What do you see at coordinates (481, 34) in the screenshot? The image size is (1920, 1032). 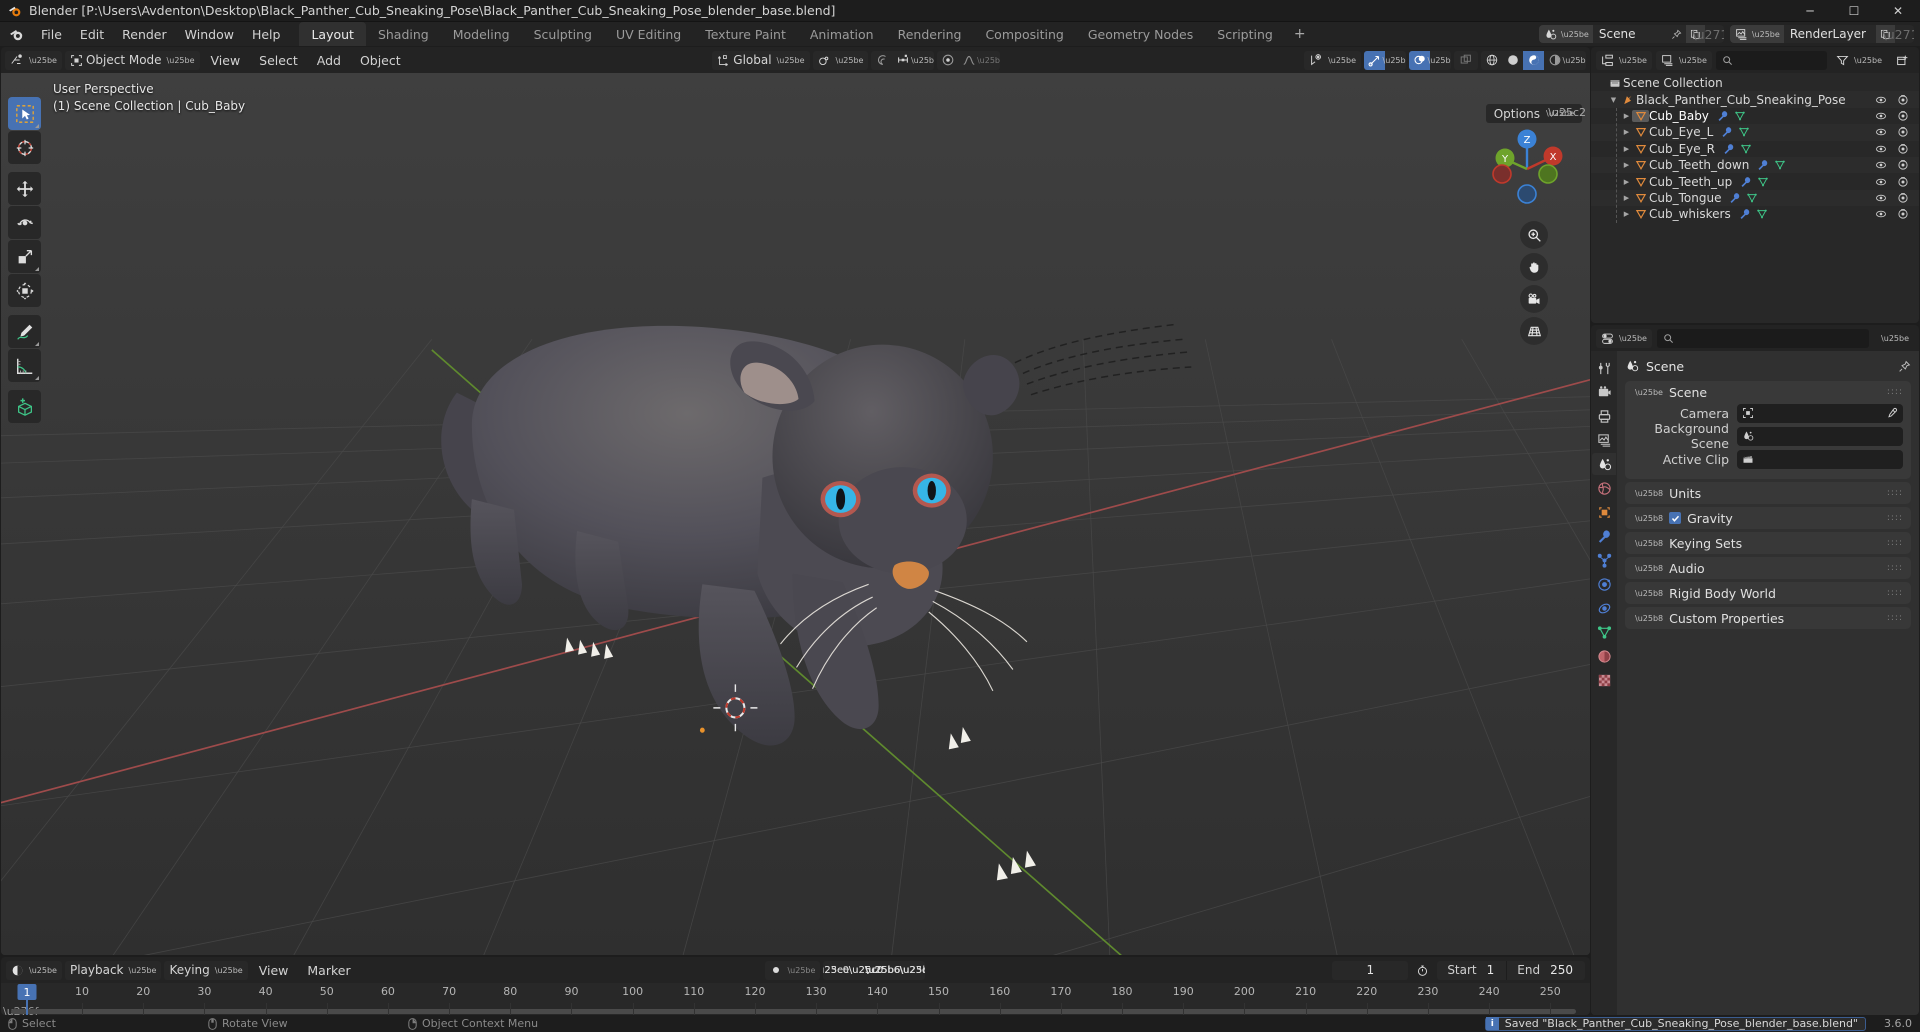 I see `tab-modeling: Modeling` at bounding box center [481, 34].